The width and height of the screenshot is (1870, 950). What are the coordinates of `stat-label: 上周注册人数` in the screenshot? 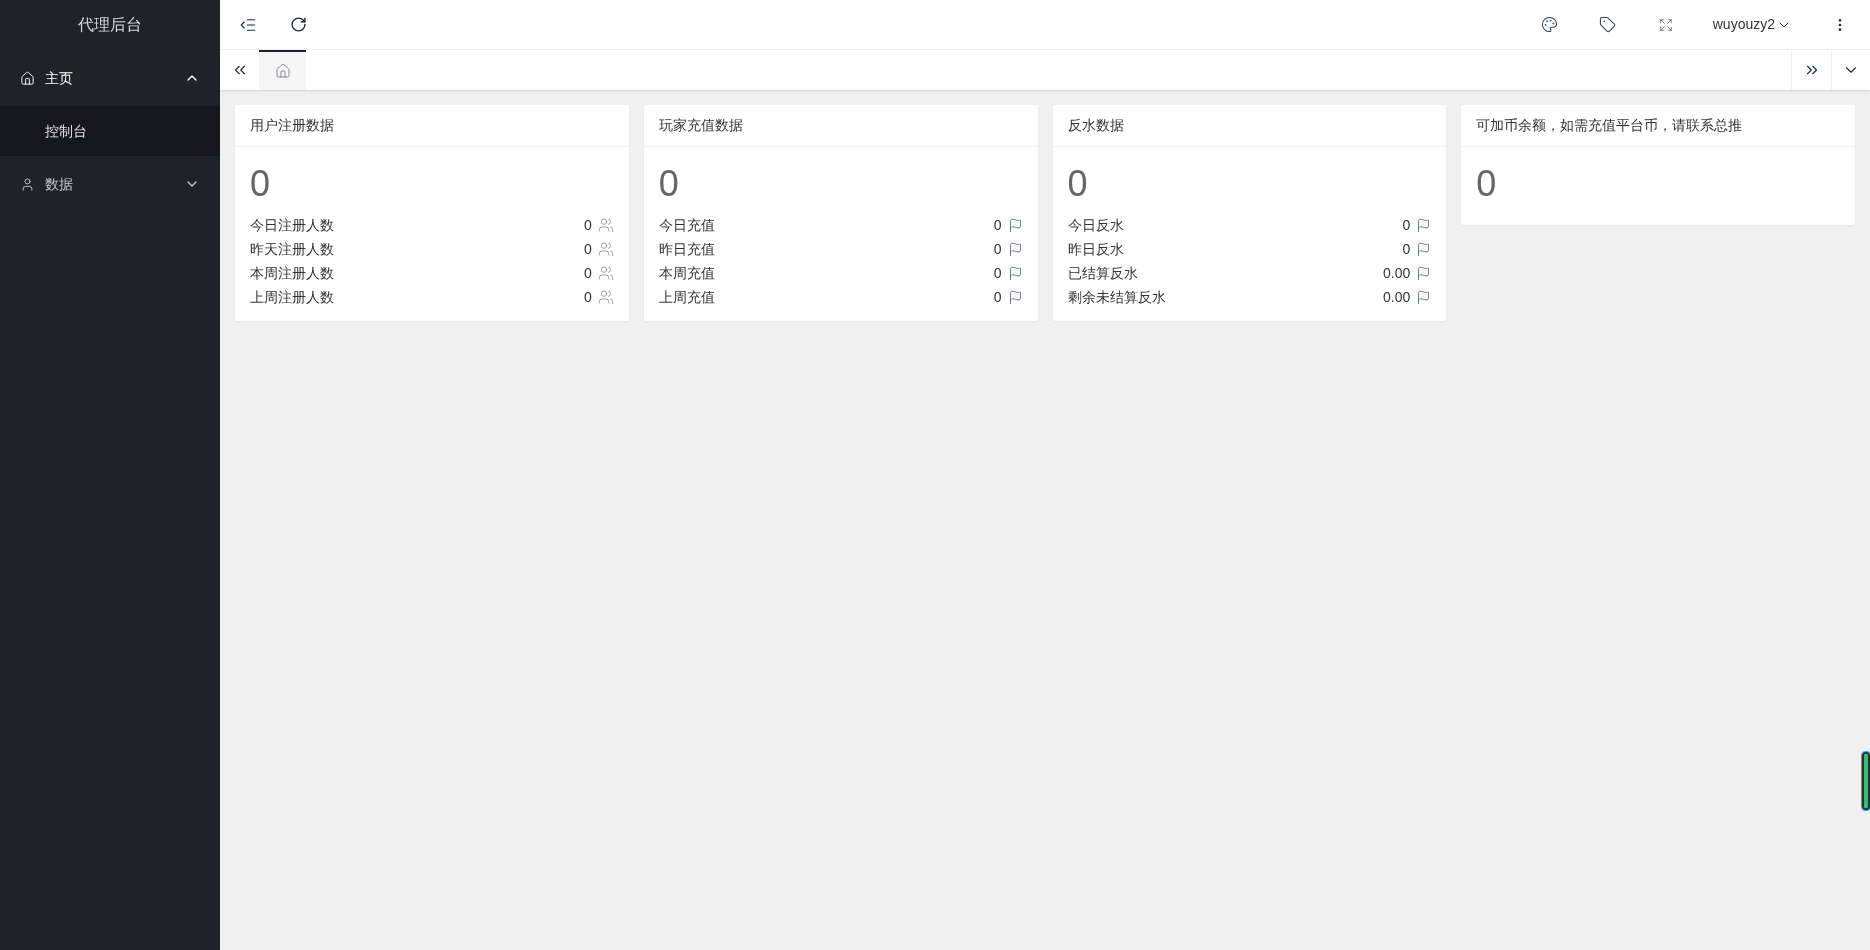 It's located at (292, 297).